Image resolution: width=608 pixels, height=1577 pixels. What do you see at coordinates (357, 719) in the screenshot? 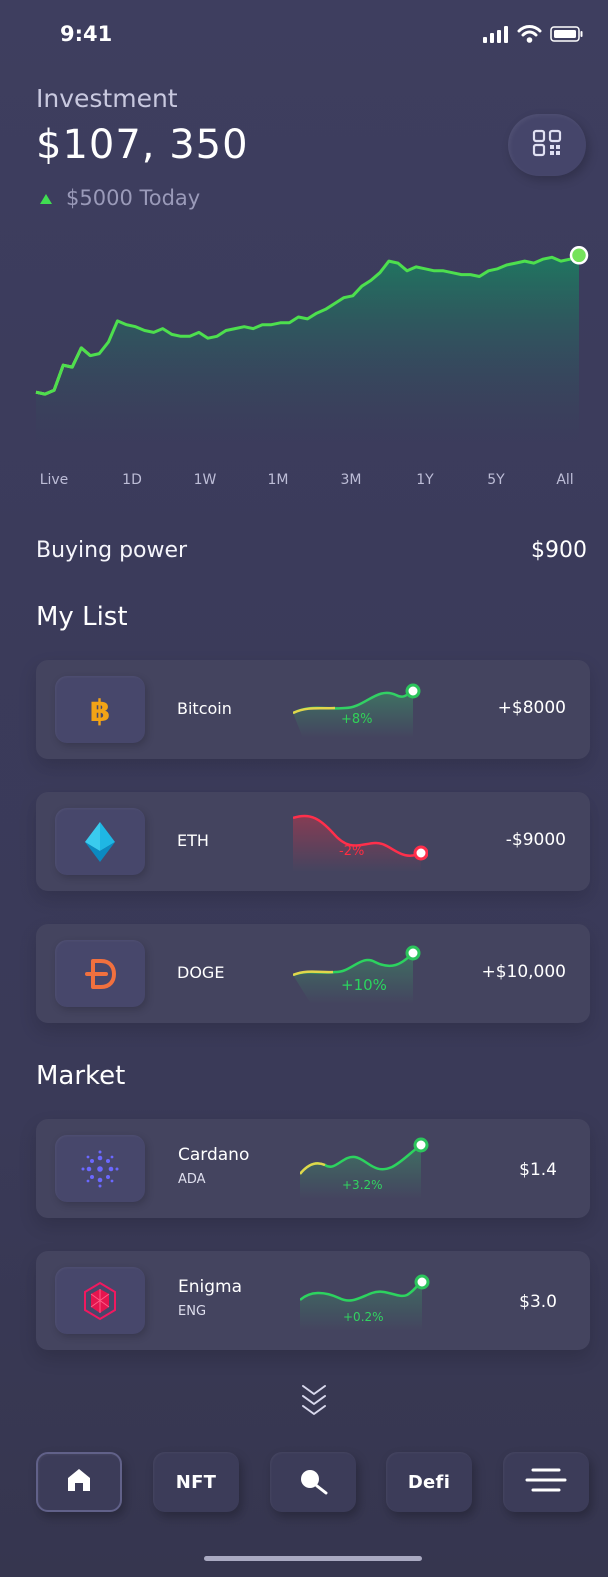
I see `change-percent: +8%` at bounding box center [357, 719].